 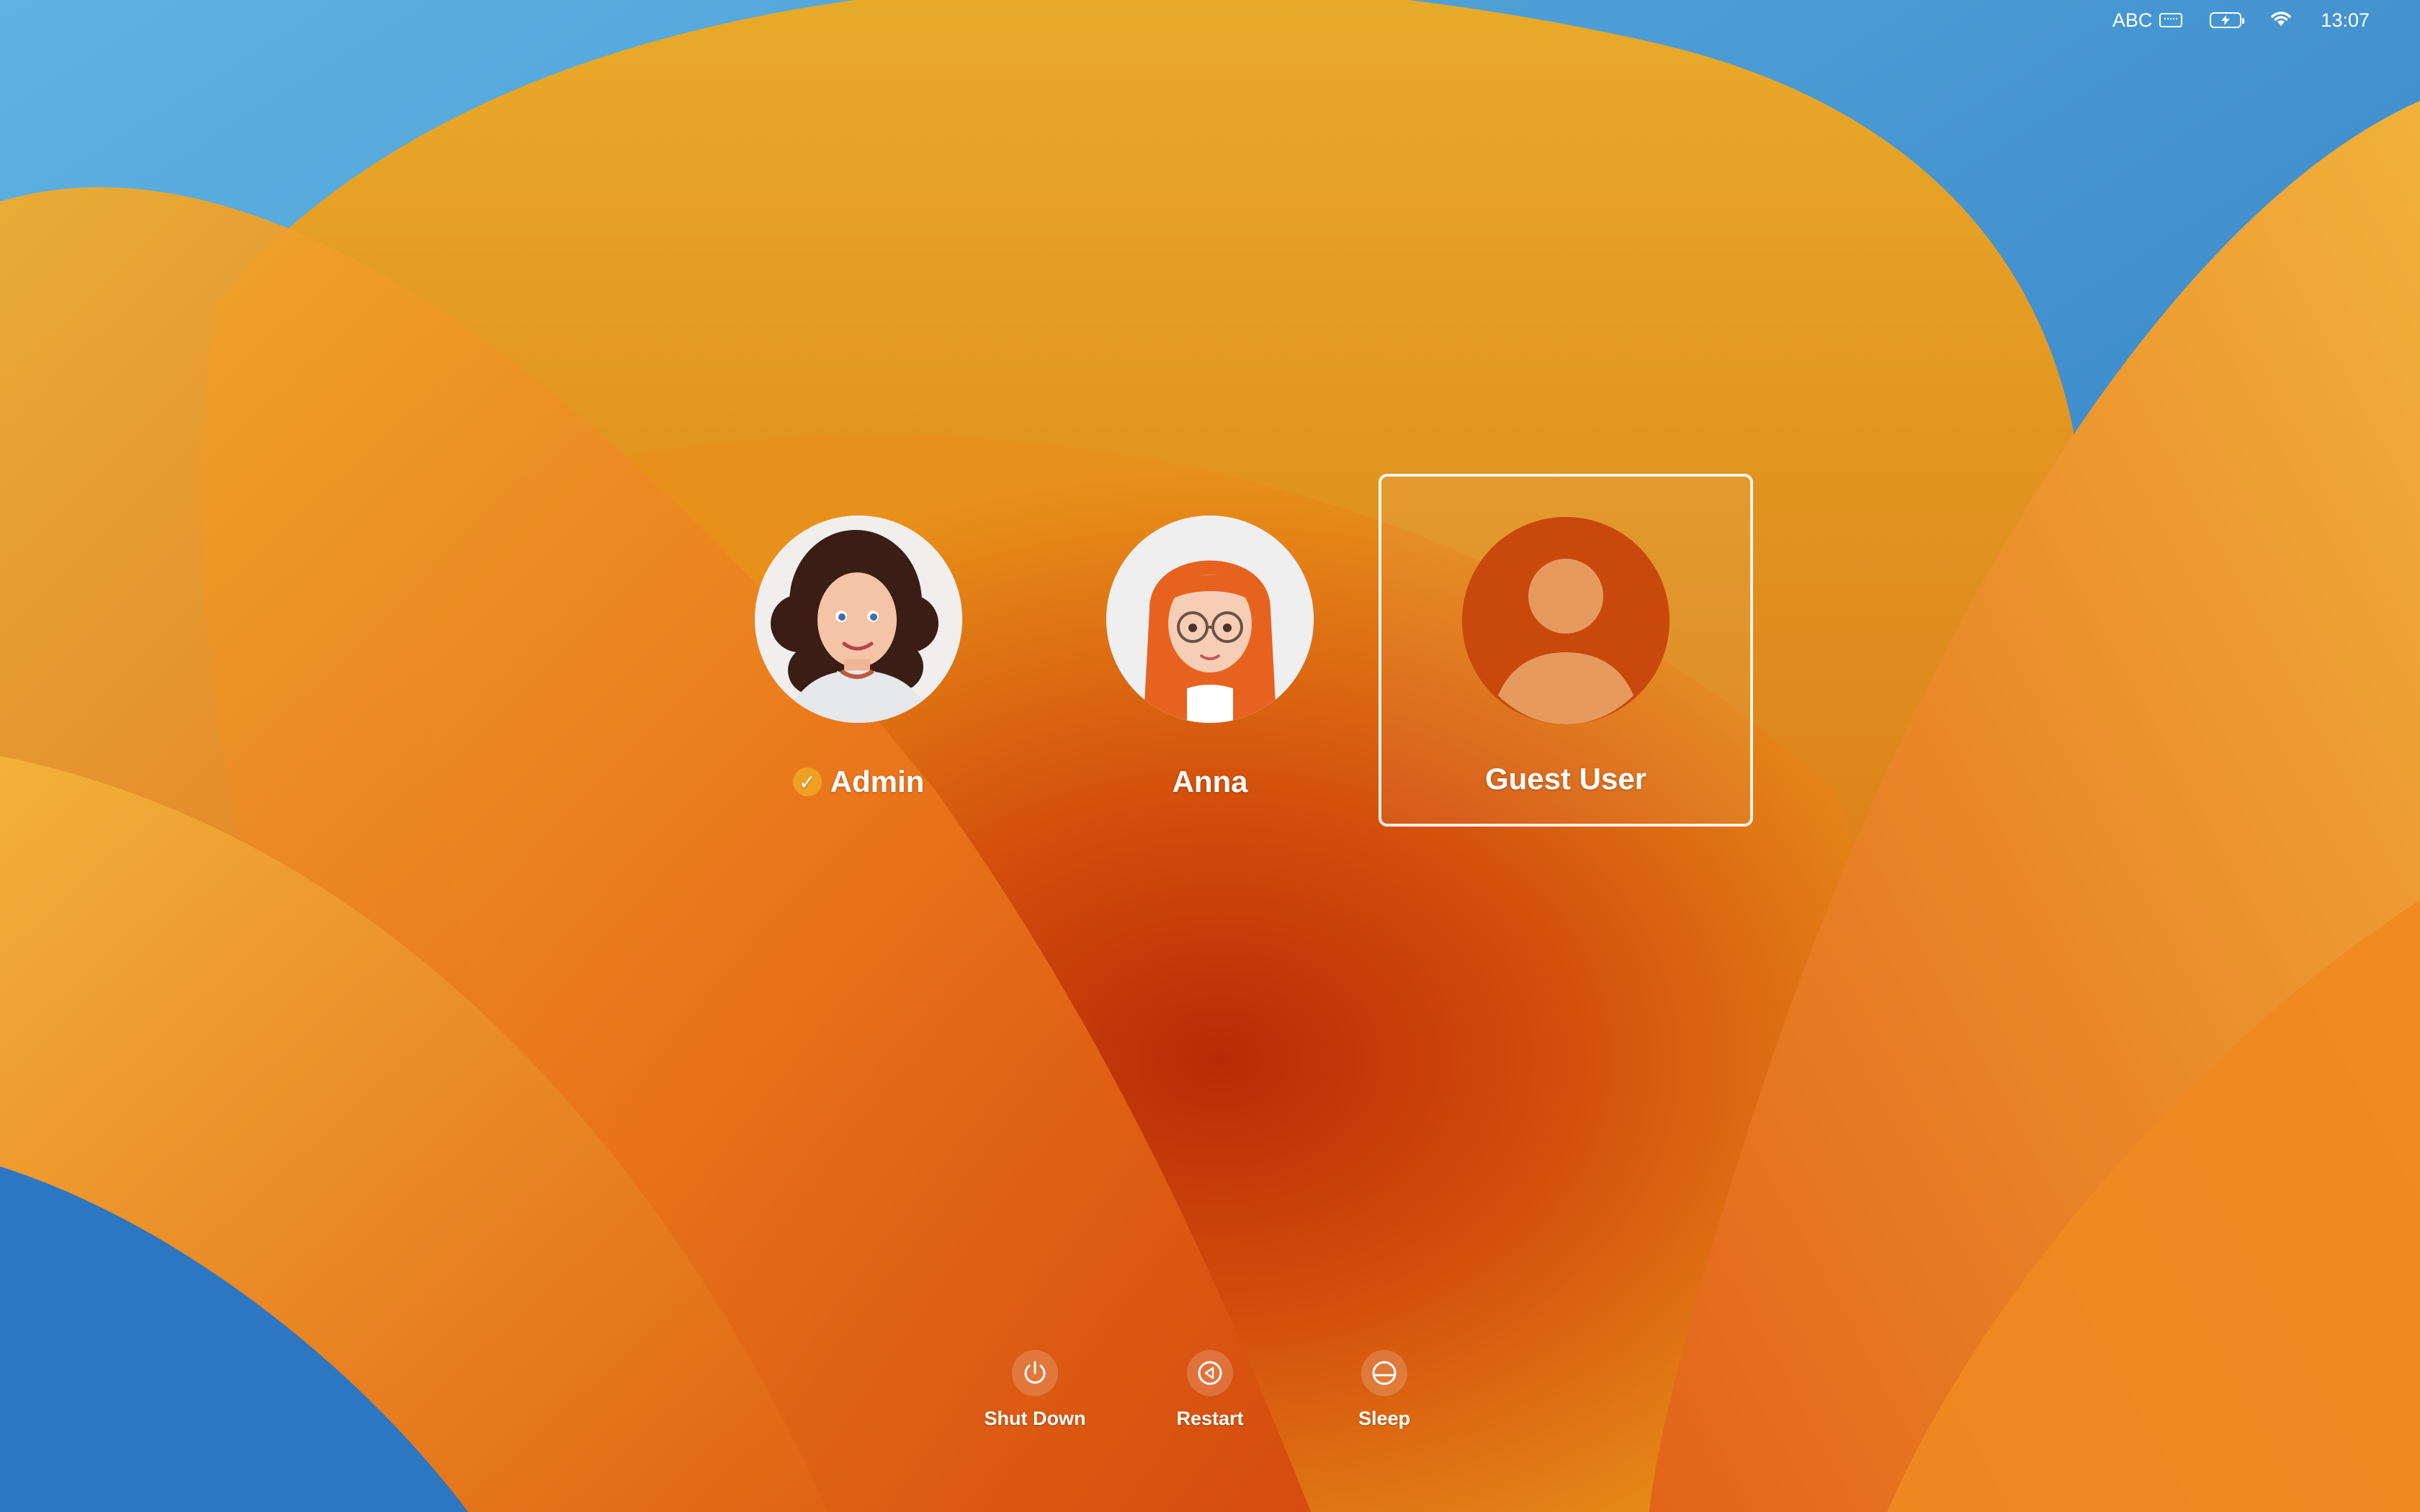 I want to click on battery-menu, so click(x=2227, y=20).